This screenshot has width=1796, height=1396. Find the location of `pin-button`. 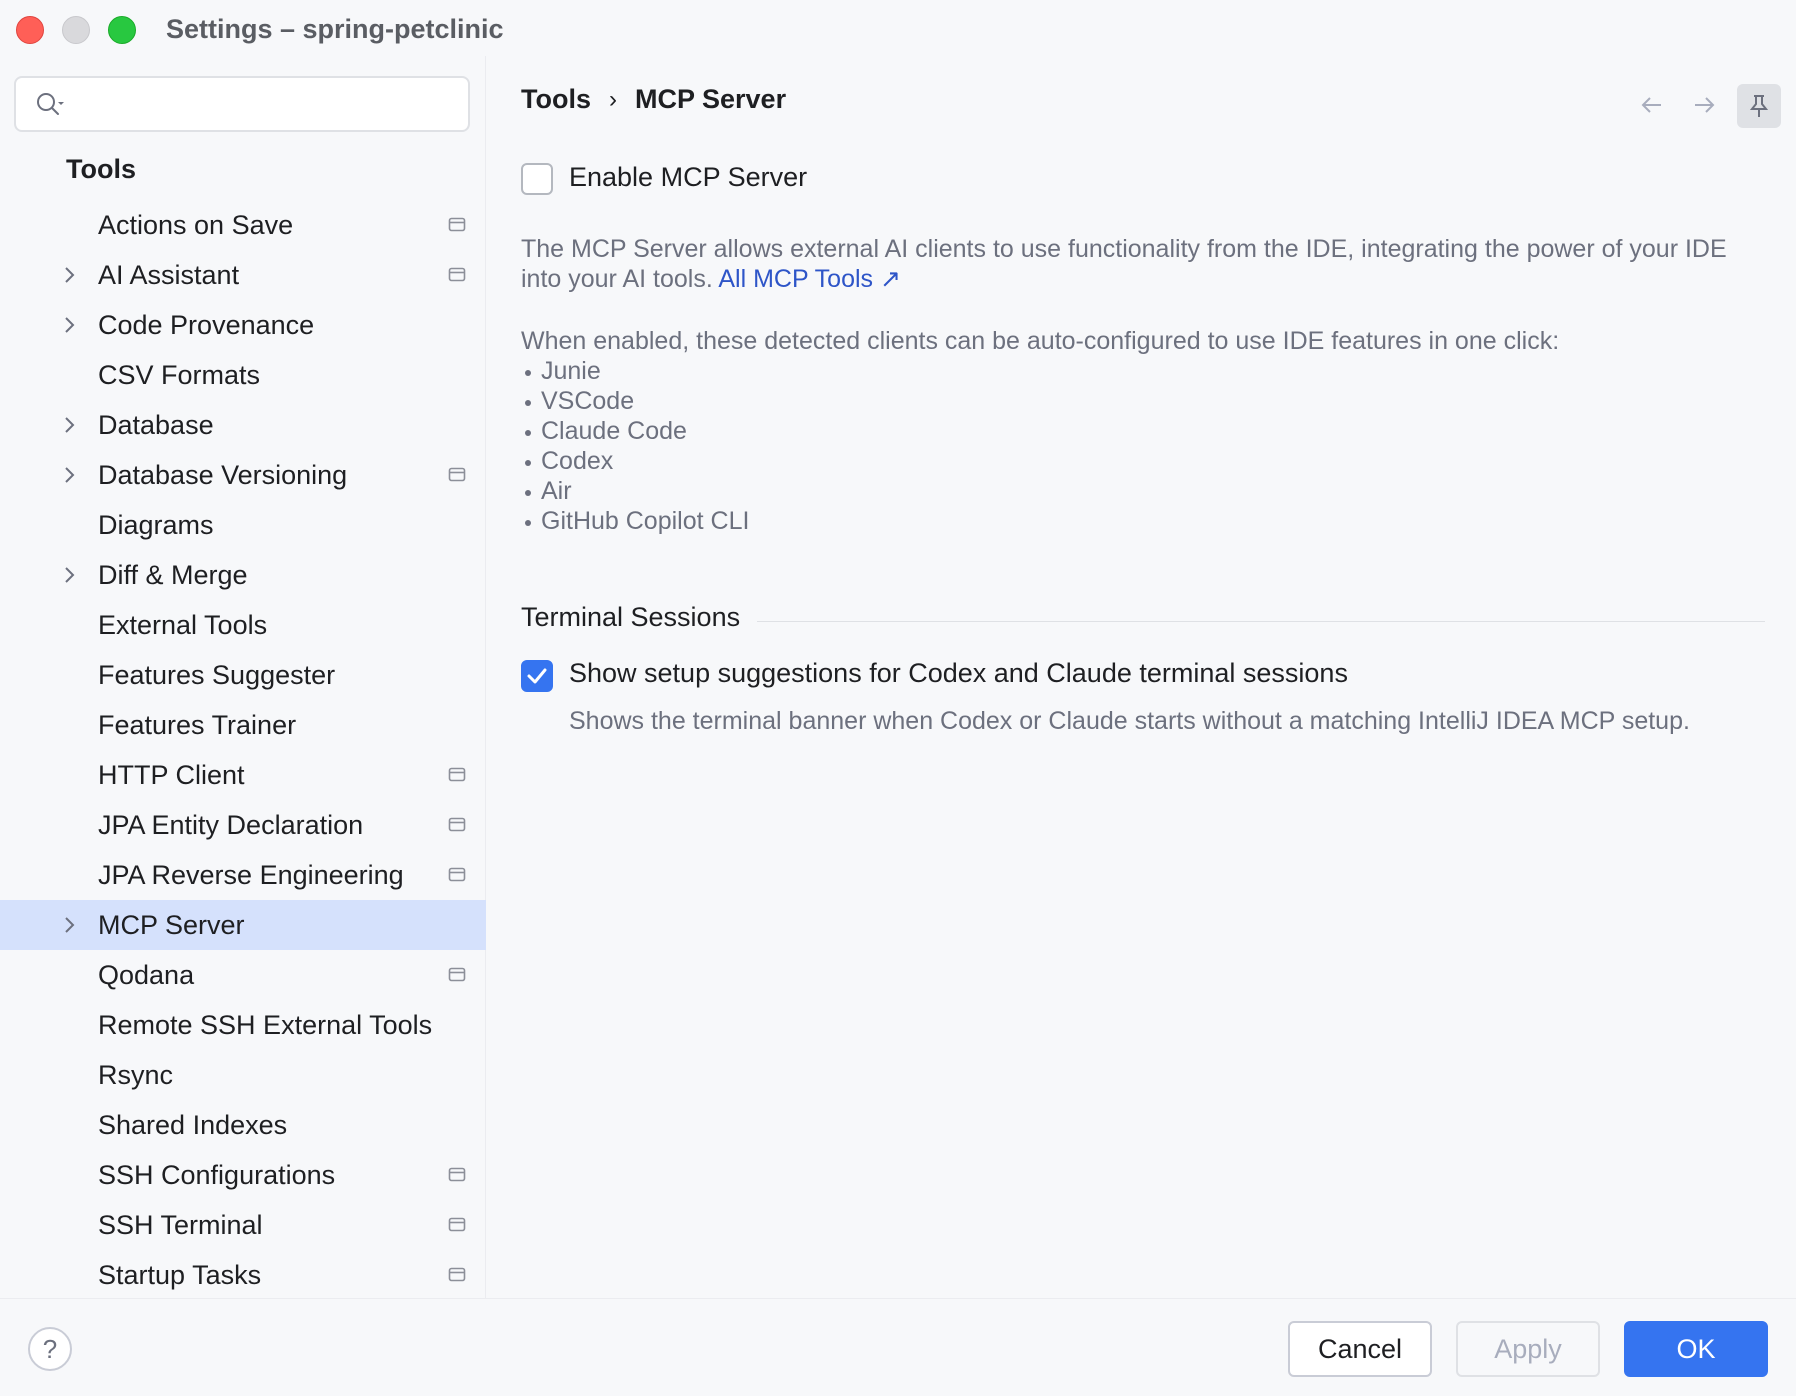

pin-button is located at coordinates (1759, 106).